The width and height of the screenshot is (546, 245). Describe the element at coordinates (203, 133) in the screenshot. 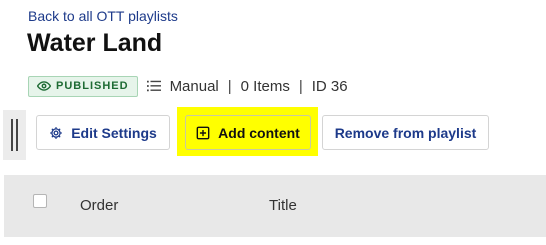

I see `plus-square-icon` at that location.